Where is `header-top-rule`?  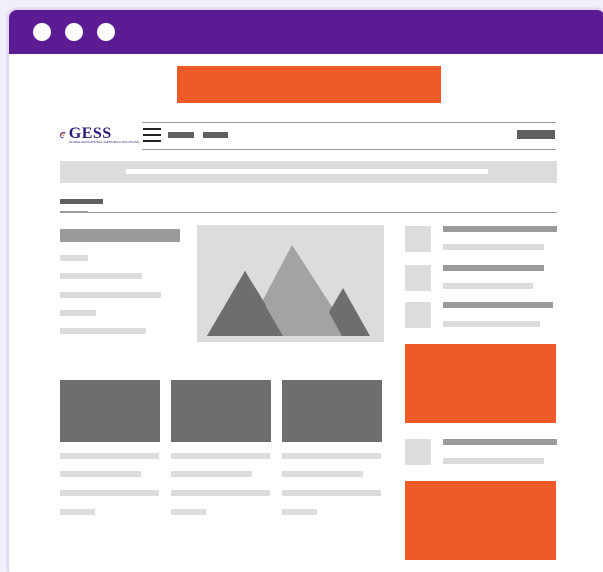
header-top-rule is located at coordinates (349, 122).